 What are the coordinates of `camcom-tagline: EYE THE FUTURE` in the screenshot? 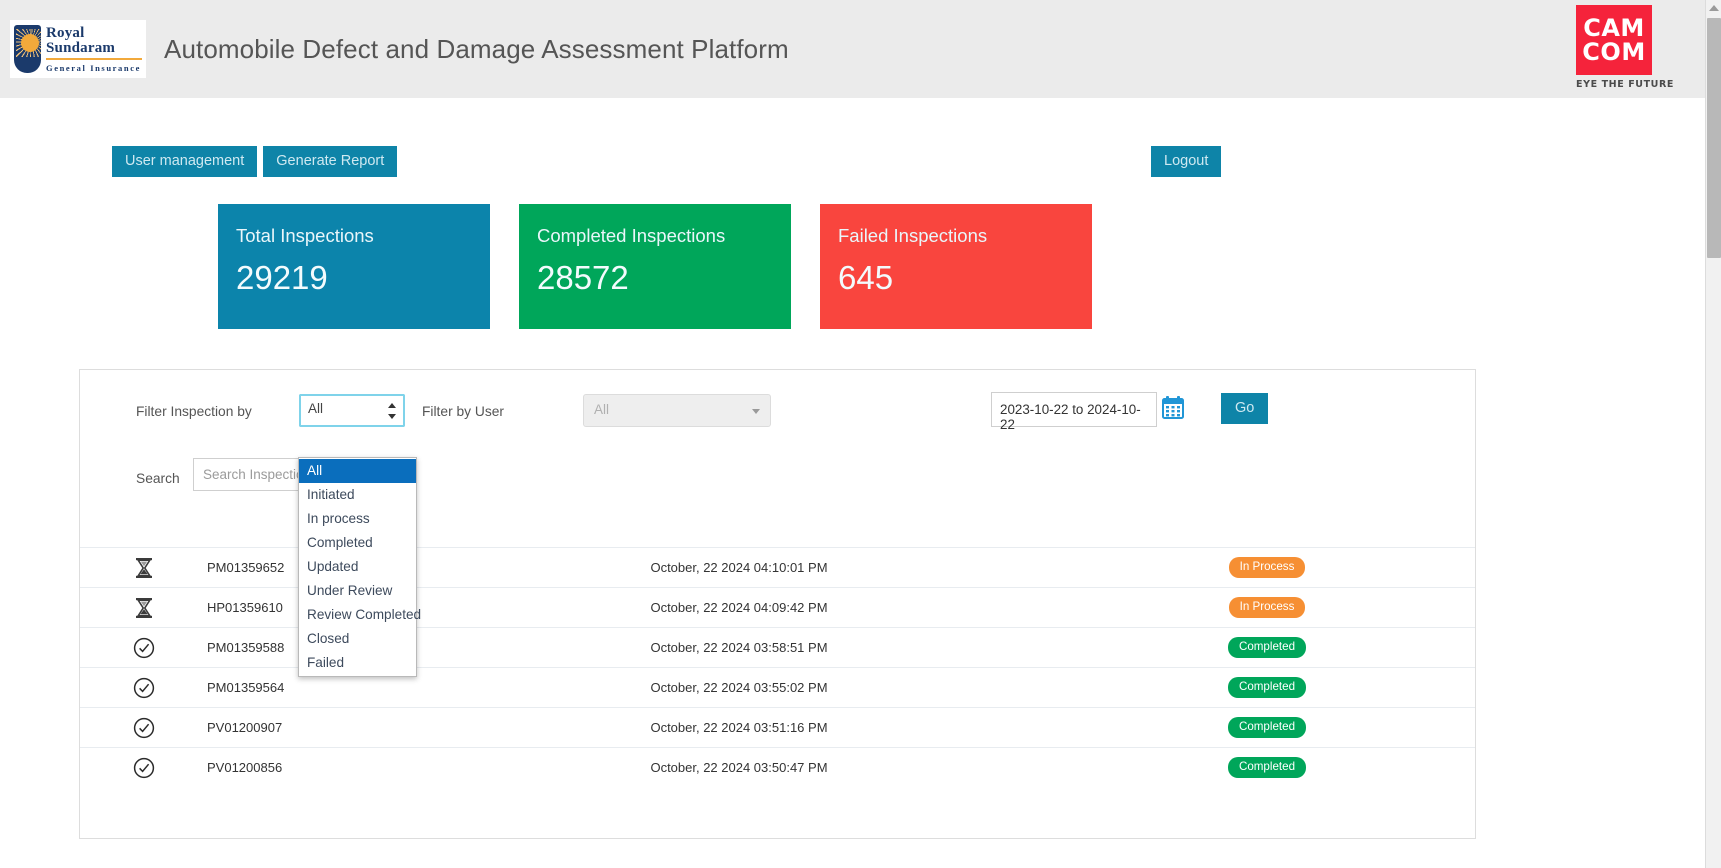 It's located at (1625, 84).